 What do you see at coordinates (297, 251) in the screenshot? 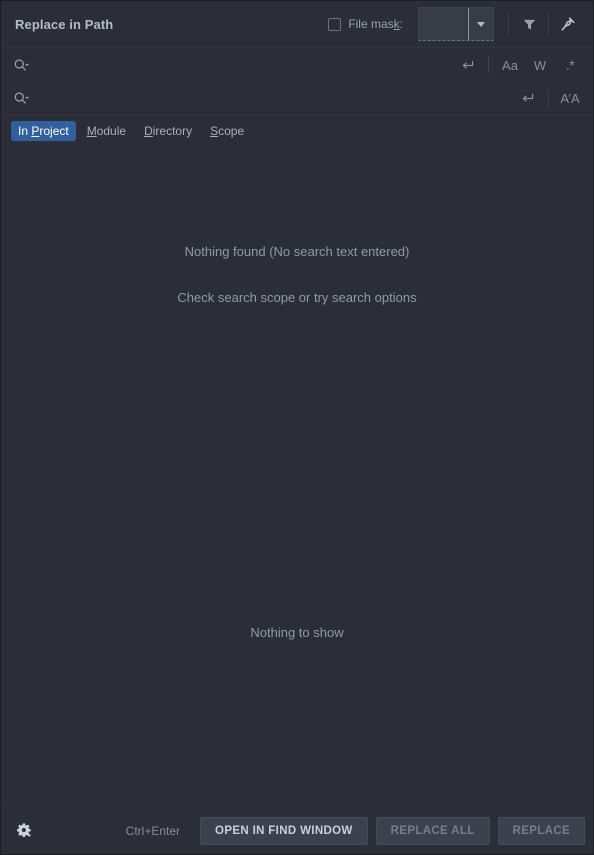
I see `results-empty-primary: Nothing found (No search text entered)` at bounding box center [297, 251].